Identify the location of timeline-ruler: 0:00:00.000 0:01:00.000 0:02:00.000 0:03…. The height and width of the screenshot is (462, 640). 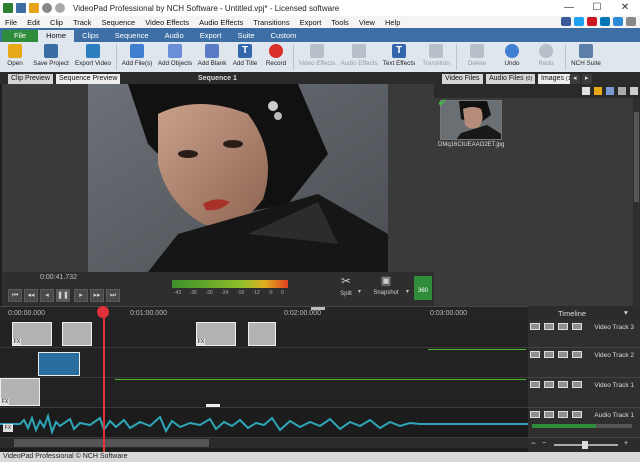
(264, 313).